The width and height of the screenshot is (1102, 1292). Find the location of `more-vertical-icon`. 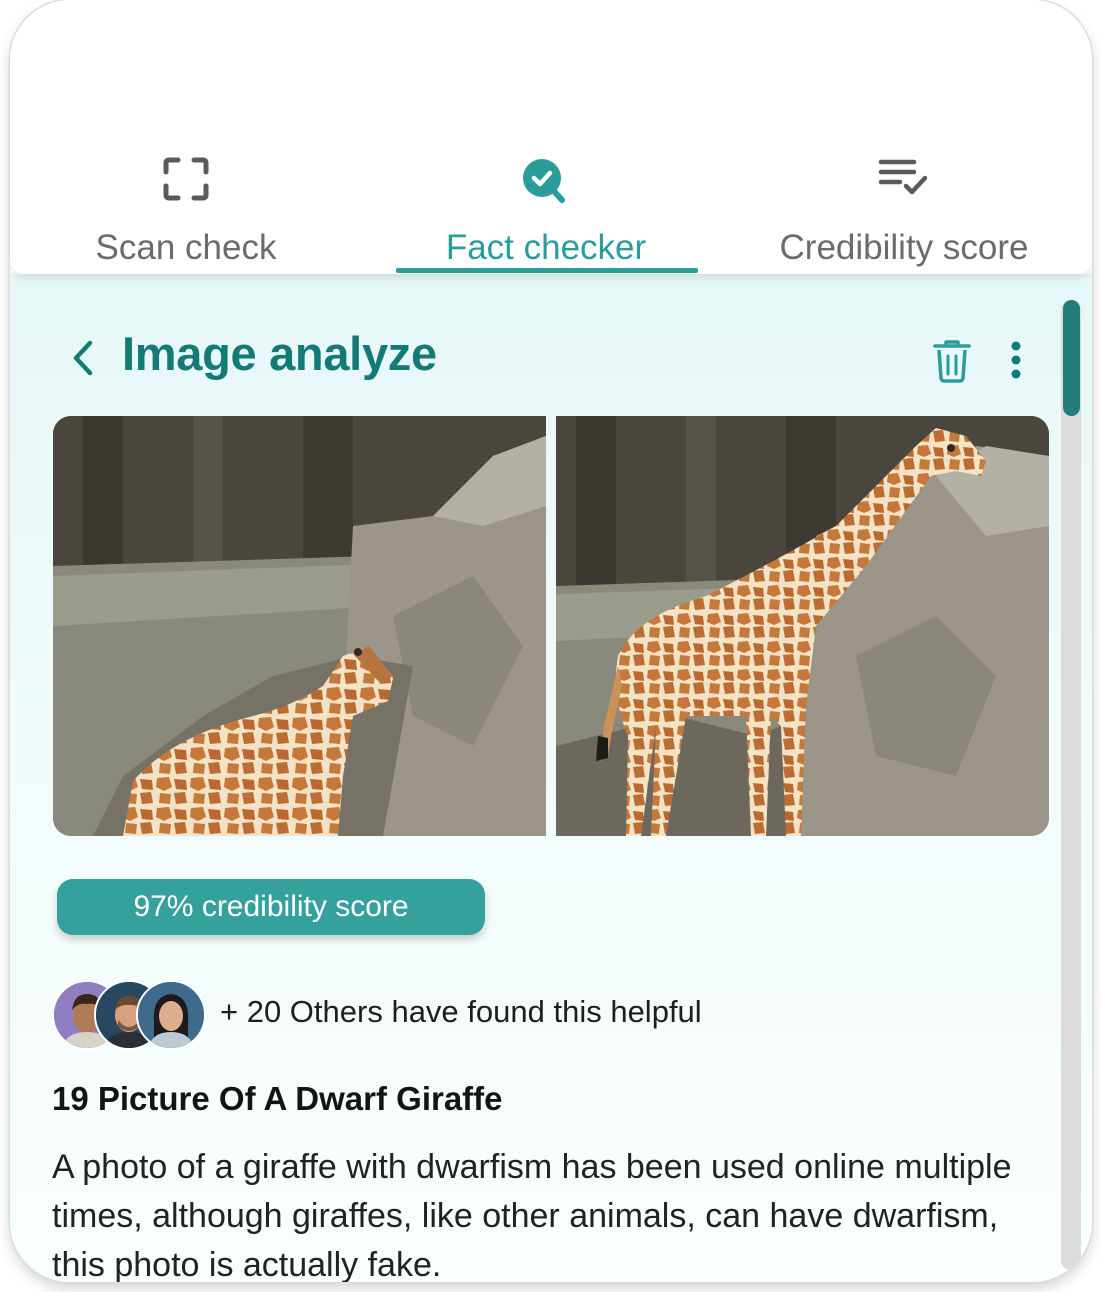

more-vertical-icon is located at coordinates (1016, 360).